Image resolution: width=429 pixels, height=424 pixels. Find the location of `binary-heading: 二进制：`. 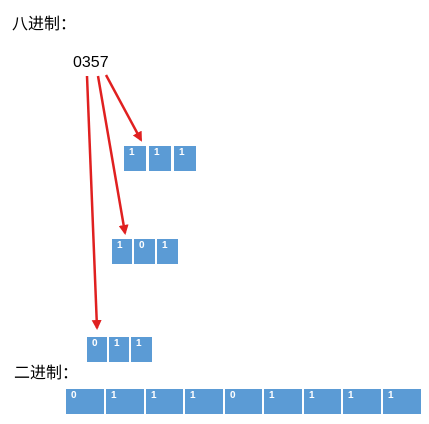

binary-heading: 二进制： is located at coordinates (46, 372).